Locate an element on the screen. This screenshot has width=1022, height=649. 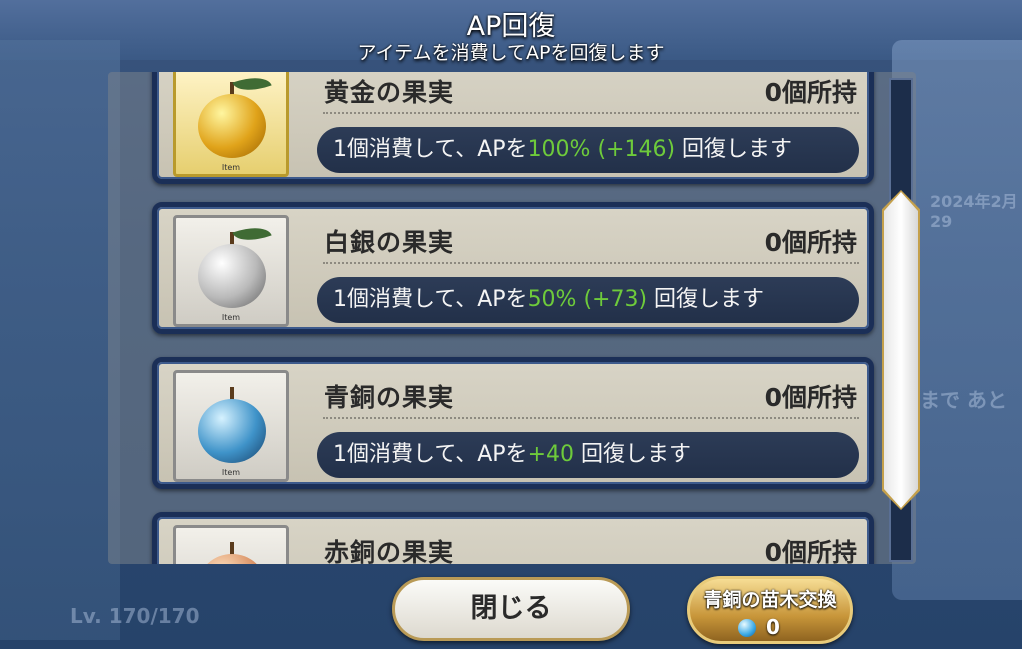
copper-apple-shape is located at coordinates (232, 559).